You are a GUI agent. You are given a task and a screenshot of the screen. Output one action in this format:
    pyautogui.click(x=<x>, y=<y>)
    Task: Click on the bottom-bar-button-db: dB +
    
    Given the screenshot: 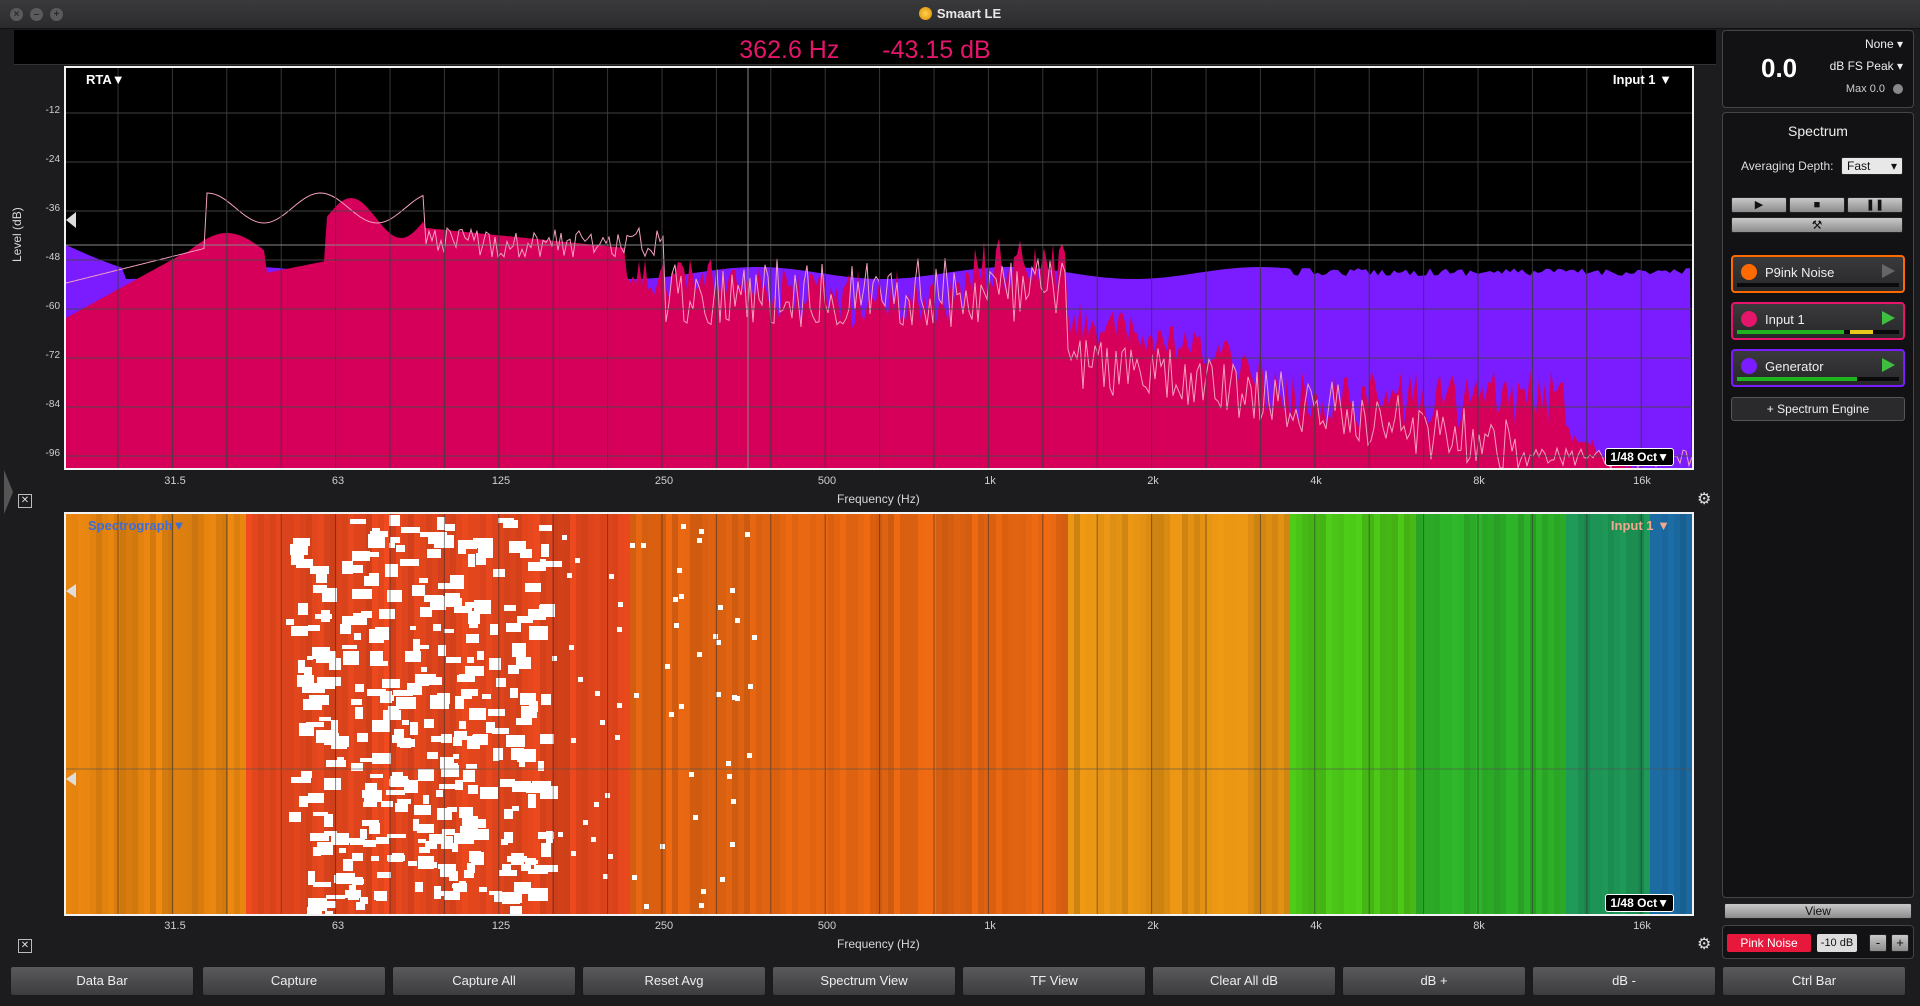 What is the action you would take?
    pyautogui.click(x=1434, y=981)
    